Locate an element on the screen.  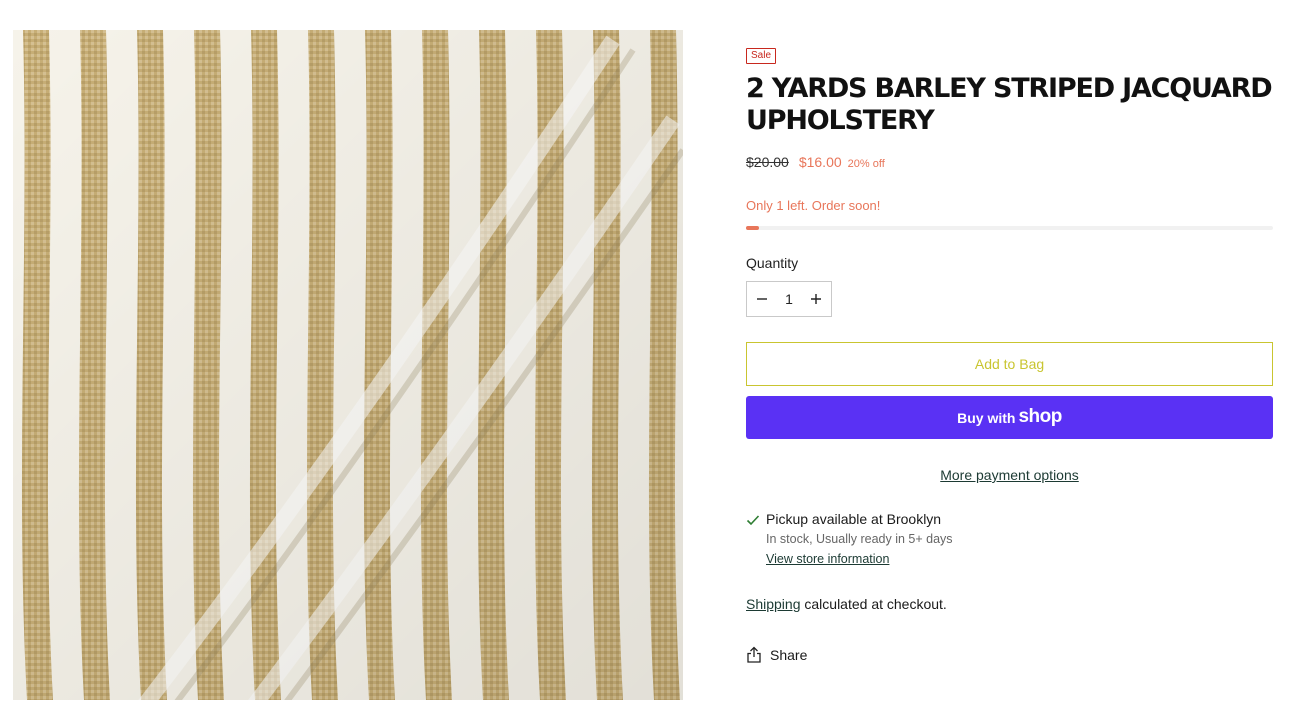
buy-with-label: Buy with is located at coordinates (986, 417).